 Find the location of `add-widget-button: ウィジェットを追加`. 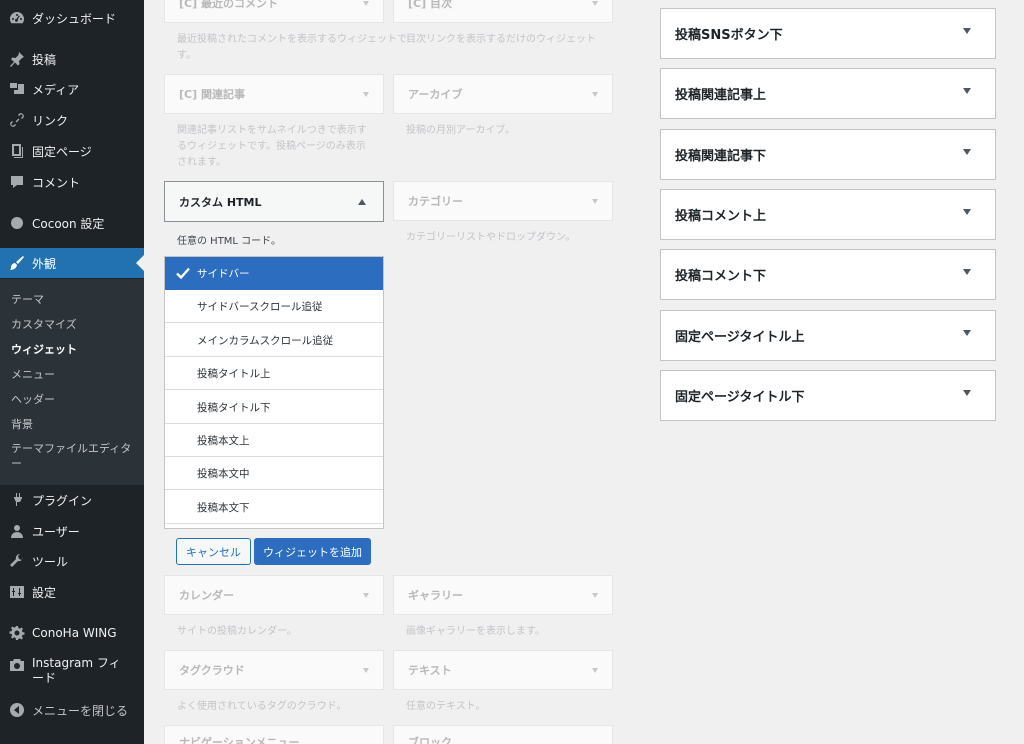

add-widget-button: ウィジェットを追加 is located at coordinates (312, 551).